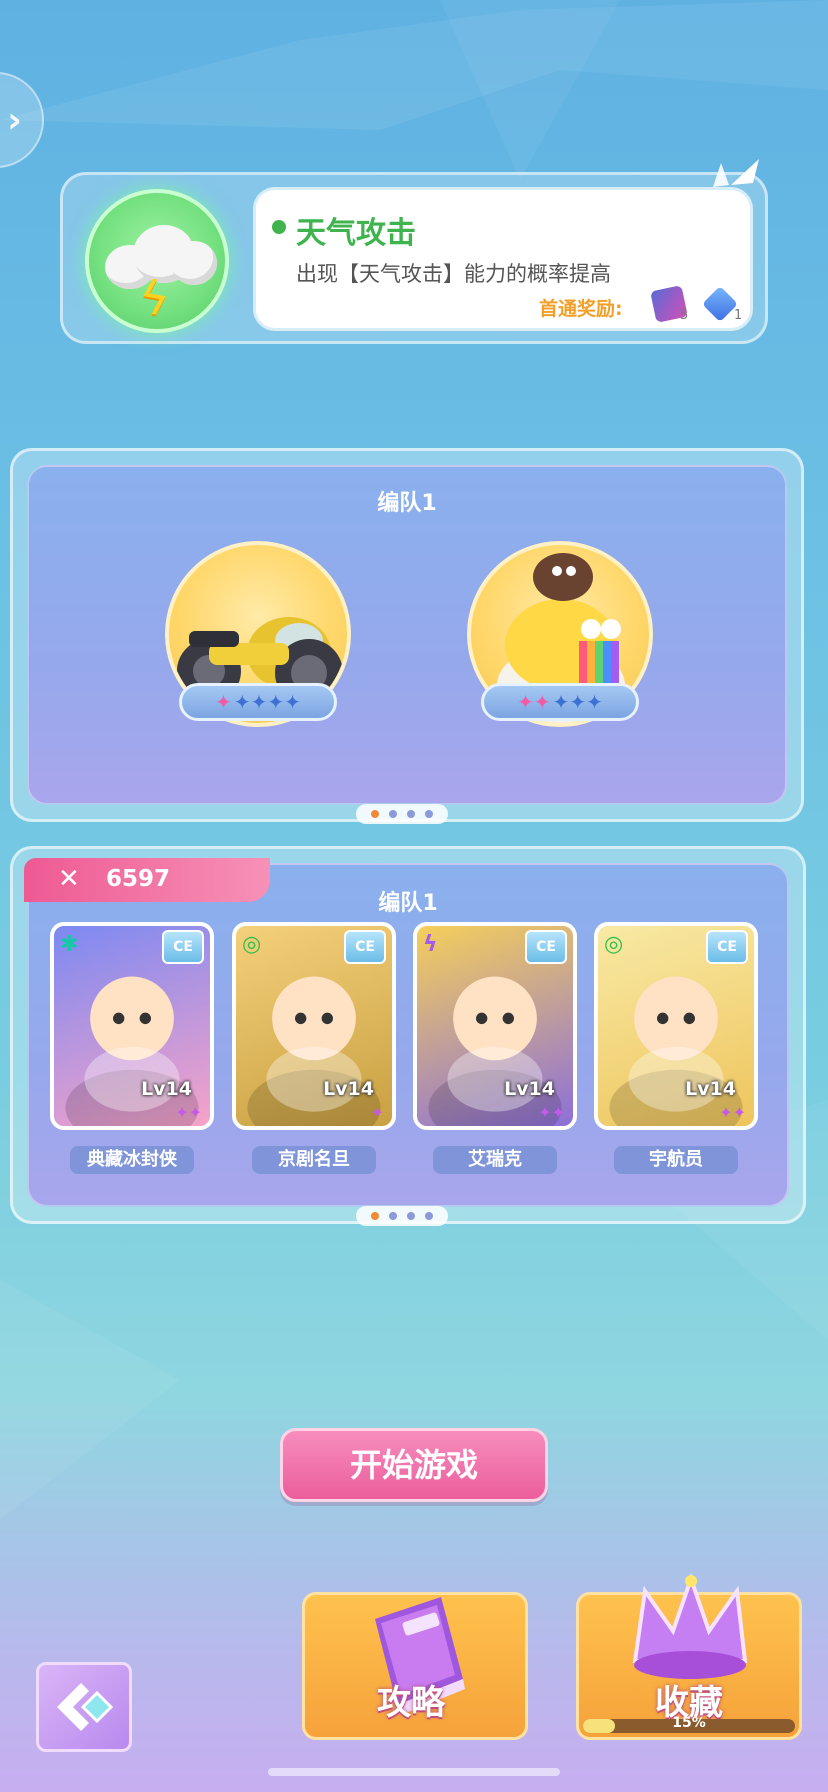  Describe the element at coordinates (69, 944) in the screenshot. I see `element-icon: ✱` at that location.